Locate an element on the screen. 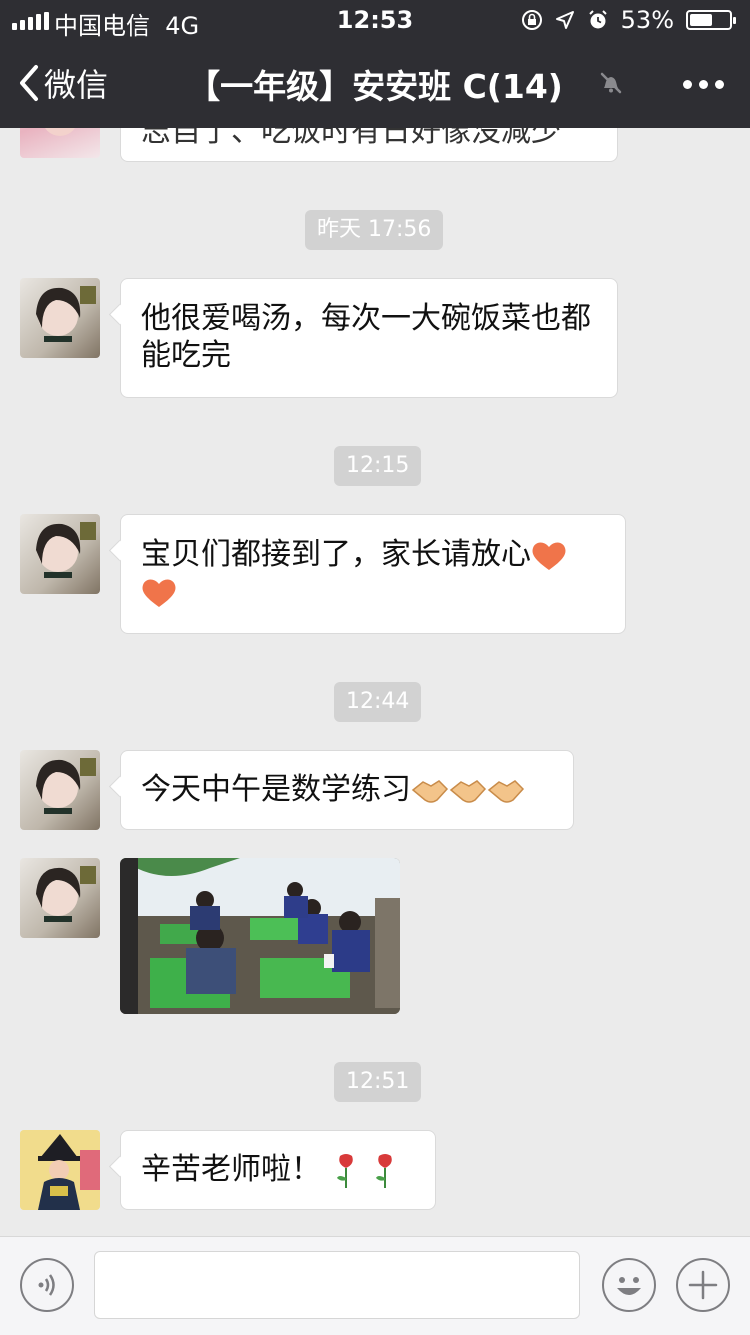 This screenshot has height=1335, width=750. message-input is located at coordinates (337, 1285).